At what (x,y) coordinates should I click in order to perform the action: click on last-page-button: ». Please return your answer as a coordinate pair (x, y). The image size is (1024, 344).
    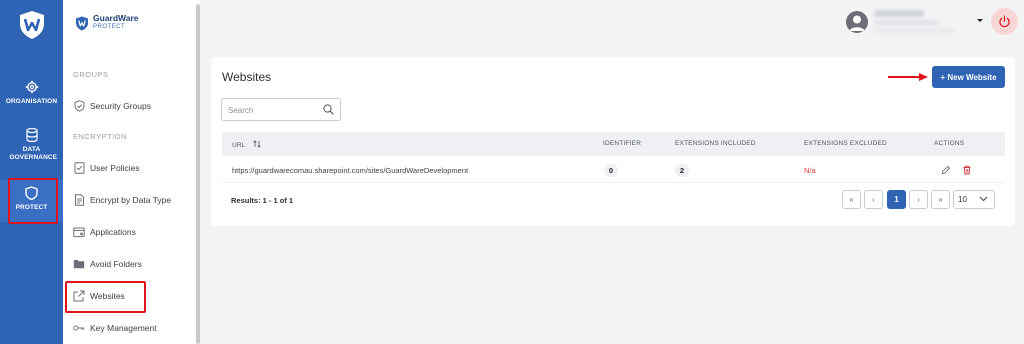
    Looking at the image, I should click on (940, 199).